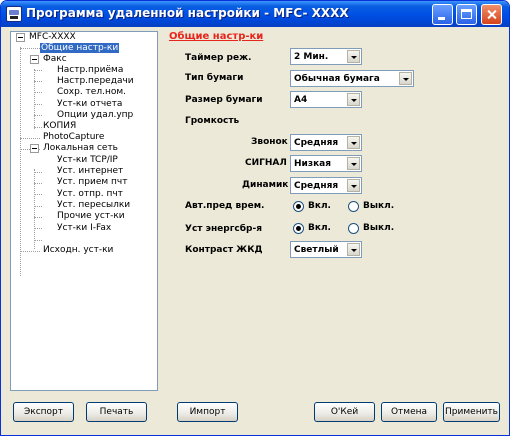 The height and width of the screenshot is (436, 510). I want to click on eco-label: Уст энергсбр-я, so click(224, 229).